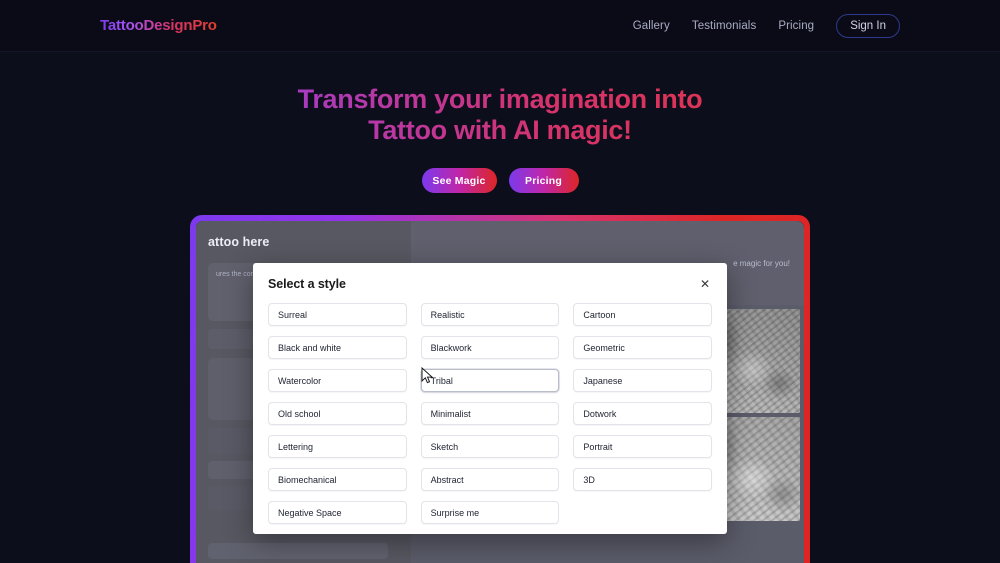  Describe the element at coordinates (337, 380) in the screenshot. I see `style-option-watercolor: Watercolor` at that location.